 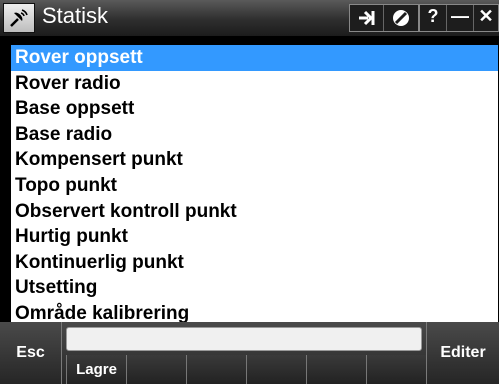 What do you see at coordinates (31, 353) in the screenshot?
I see `esc-button: Esc` at bounding box center [31, 353].